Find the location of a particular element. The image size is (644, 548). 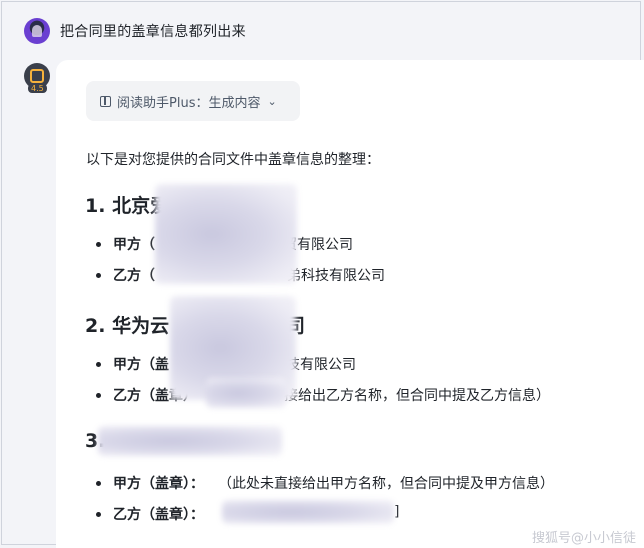

reader-assistant-toggle: 阅读助手Plus：生成内容 ⌄ is located at coordinates (193, 101).